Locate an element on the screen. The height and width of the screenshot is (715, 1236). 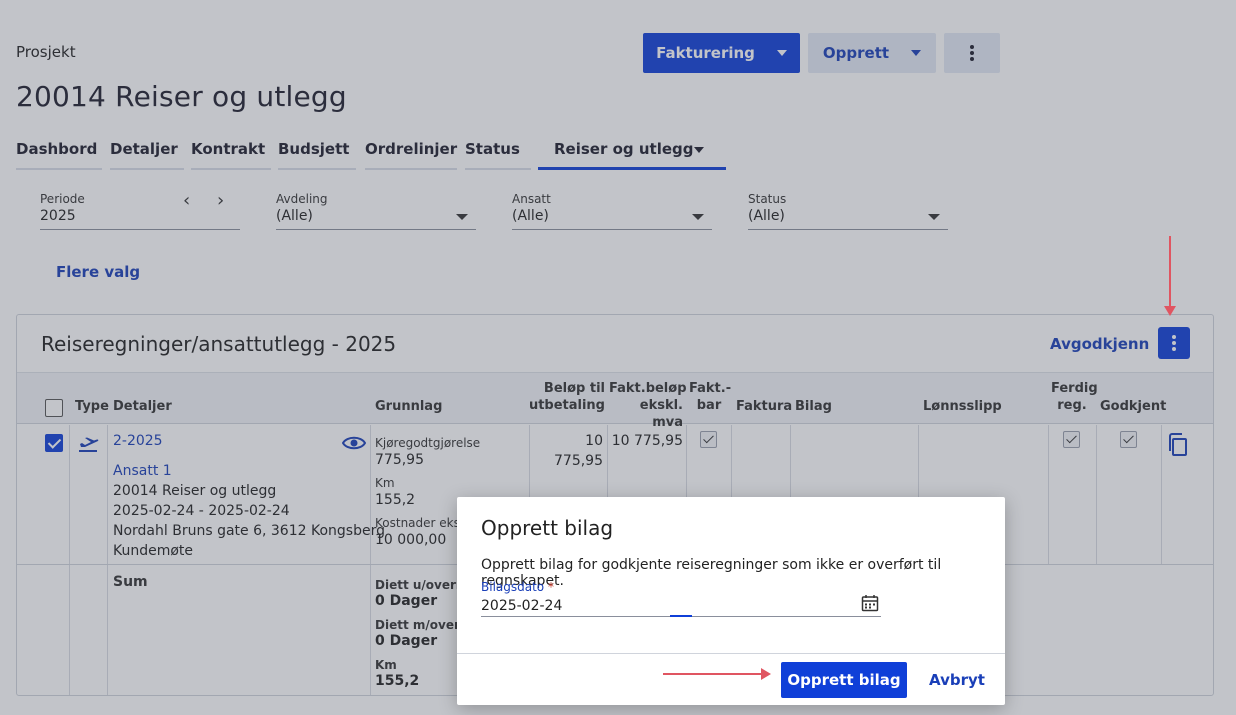
annotation-arrow-down is located at coordinates (1170, 276).